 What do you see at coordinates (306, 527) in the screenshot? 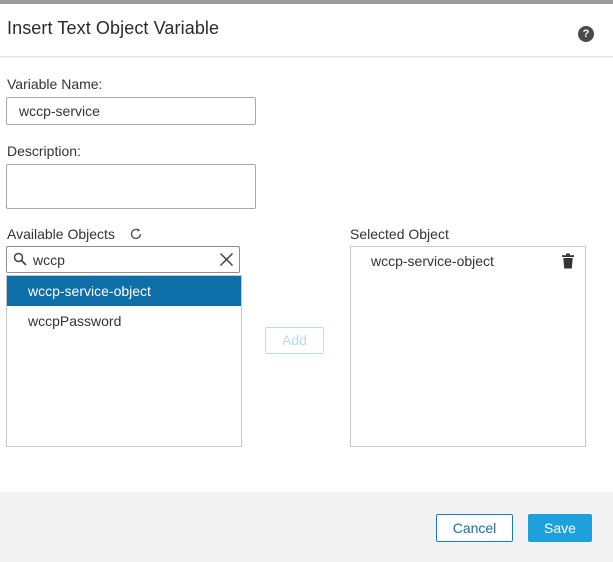
I see `dialog-footer: Cancel Save` at bounding box center [306, 527].